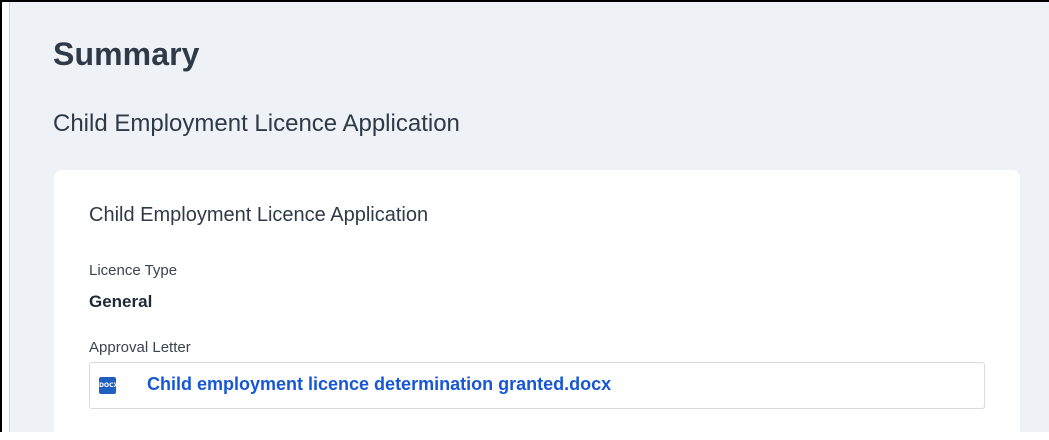 The width and height of the screenshot is (1049, 440). Describe the element at coordinates (133, 270) in the screenshot. I see `licence-type-label: Licence Type` at that location.